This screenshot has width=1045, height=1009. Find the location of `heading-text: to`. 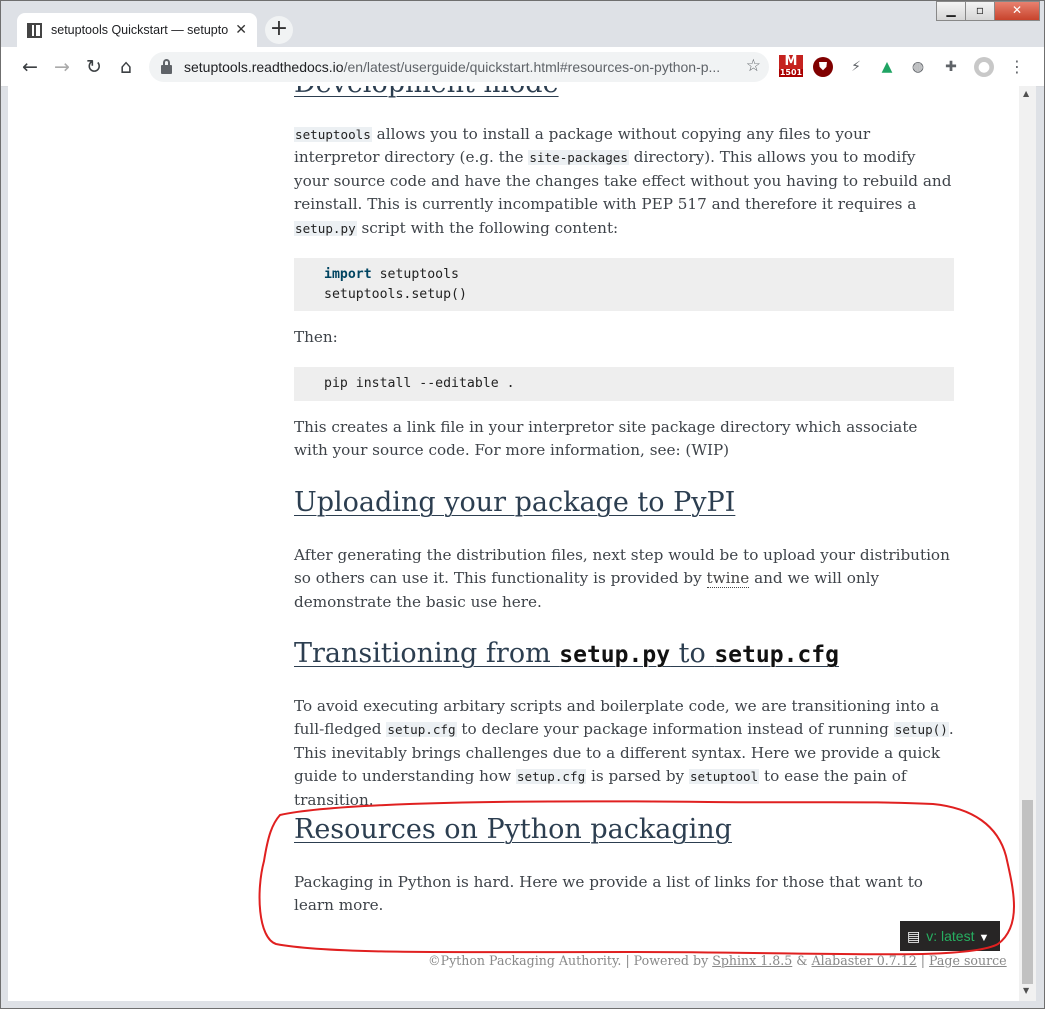

heading-text: to is located at coordinates (692, 653).